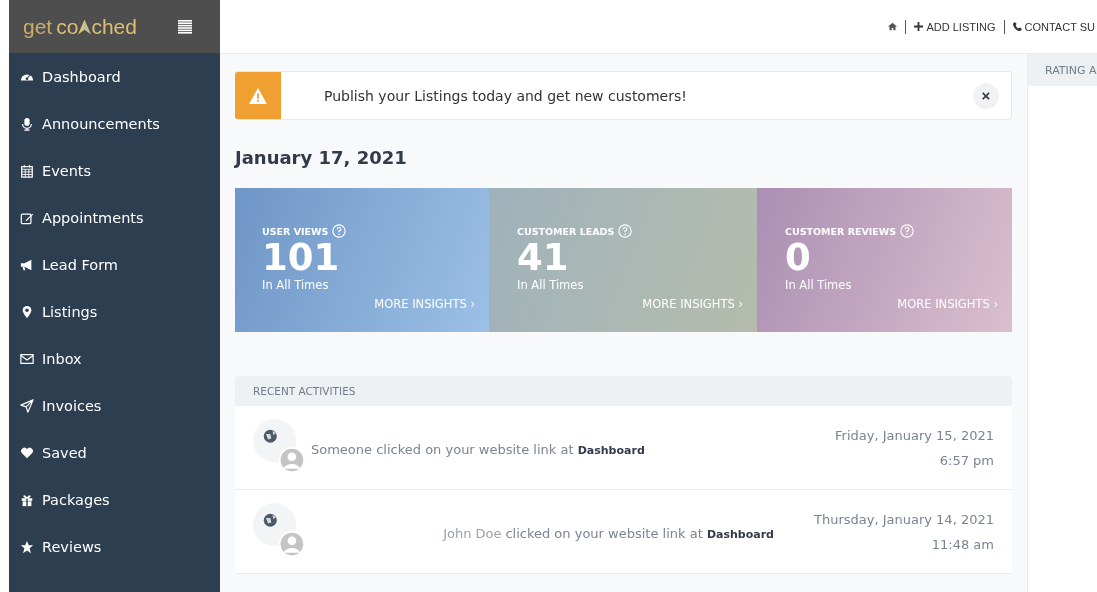 The height and width of the screenshot is (592, 1097). Describe the element at coordinates (114, 311) in the screenshot. I see `sidebar-item: Listings` at that location.